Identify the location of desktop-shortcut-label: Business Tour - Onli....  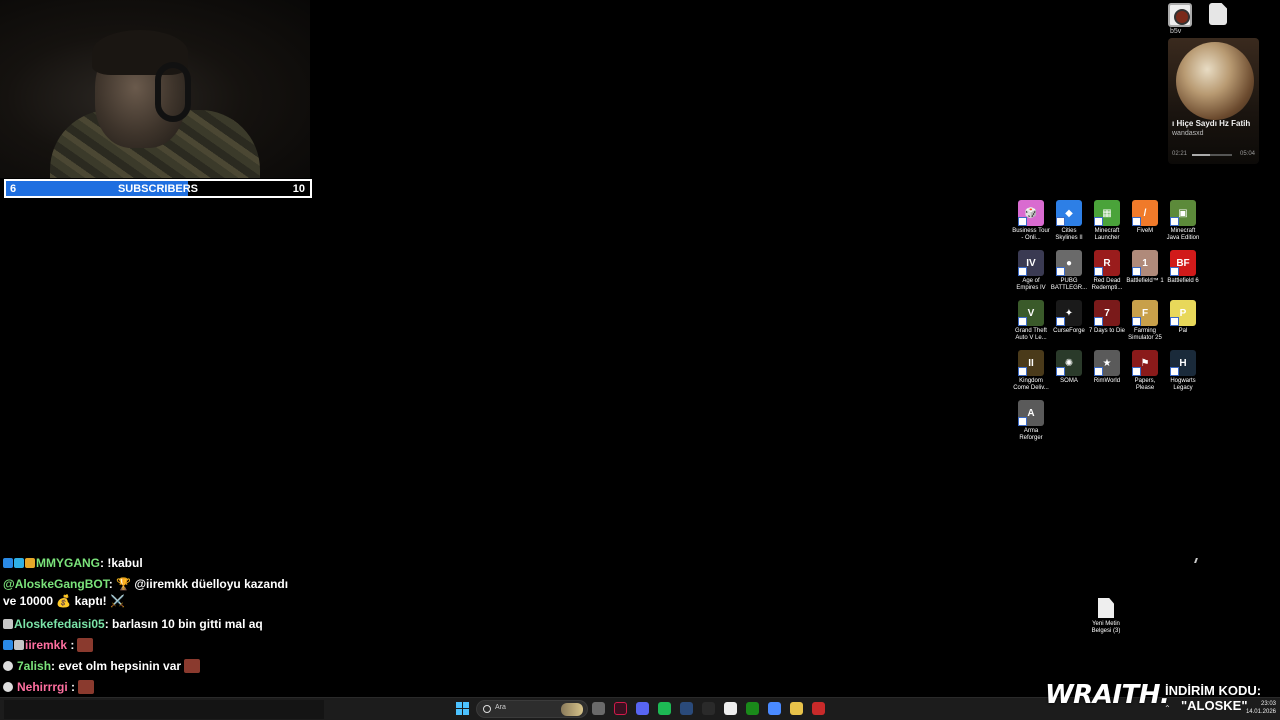
(1031, 234).